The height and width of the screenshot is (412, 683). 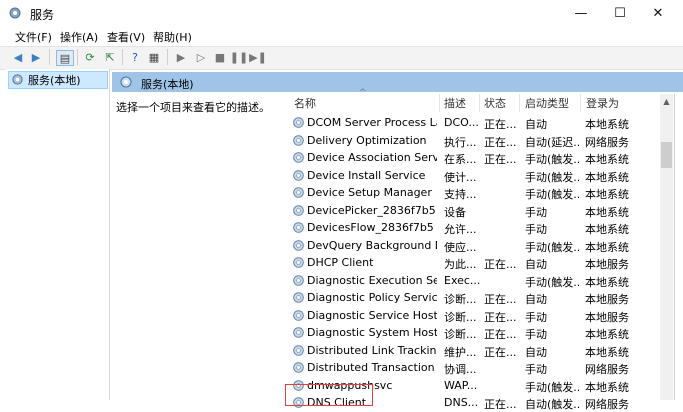 I want to click on show-console-tree-icon: ▤, so click(x=65, y=58).